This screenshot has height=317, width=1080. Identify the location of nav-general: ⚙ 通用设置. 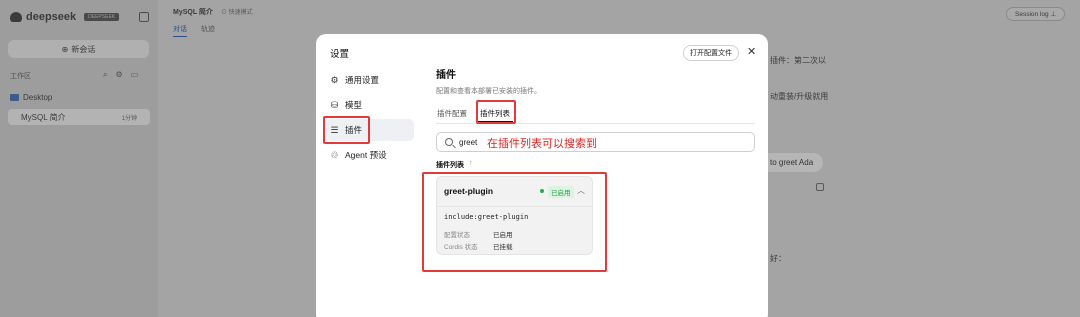
(370, 80).